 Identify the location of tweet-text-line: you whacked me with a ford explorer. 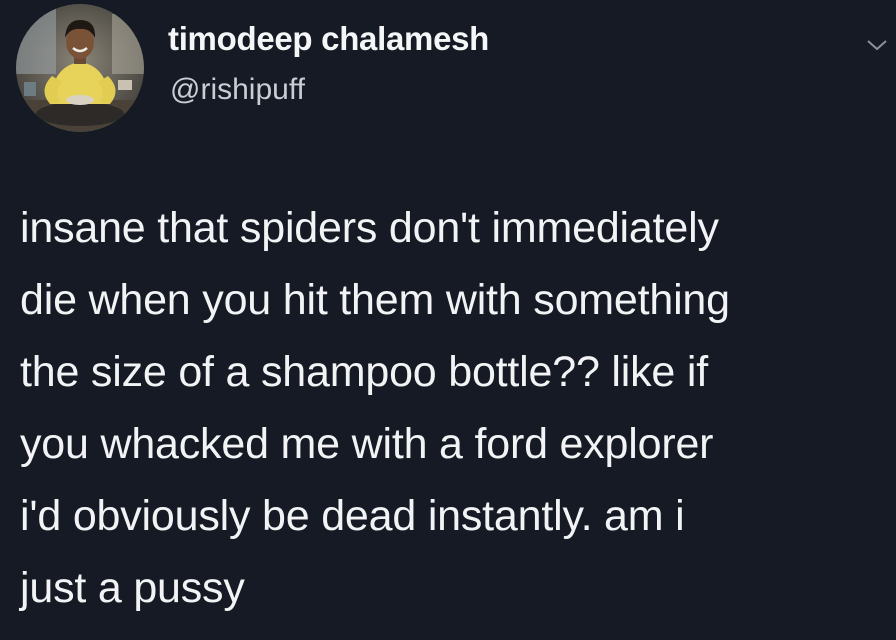
(367, 444).